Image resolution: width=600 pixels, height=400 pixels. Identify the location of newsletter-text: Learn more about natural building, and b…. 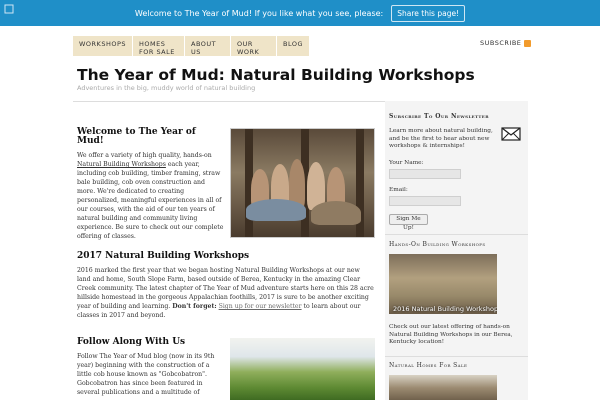
(441, 138).